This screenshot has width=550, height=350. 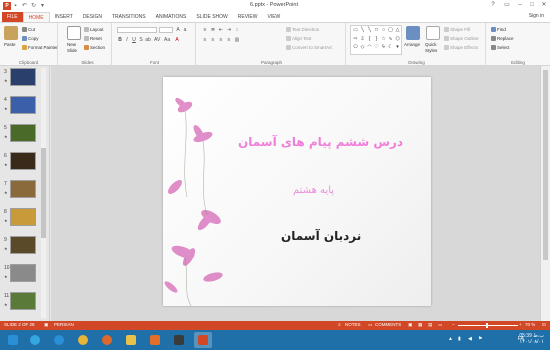 What do you see at coordinates (355, 31) in the screenshot?
I see `textbox-shape-icon: ▭` at bounding box center [355, 31].